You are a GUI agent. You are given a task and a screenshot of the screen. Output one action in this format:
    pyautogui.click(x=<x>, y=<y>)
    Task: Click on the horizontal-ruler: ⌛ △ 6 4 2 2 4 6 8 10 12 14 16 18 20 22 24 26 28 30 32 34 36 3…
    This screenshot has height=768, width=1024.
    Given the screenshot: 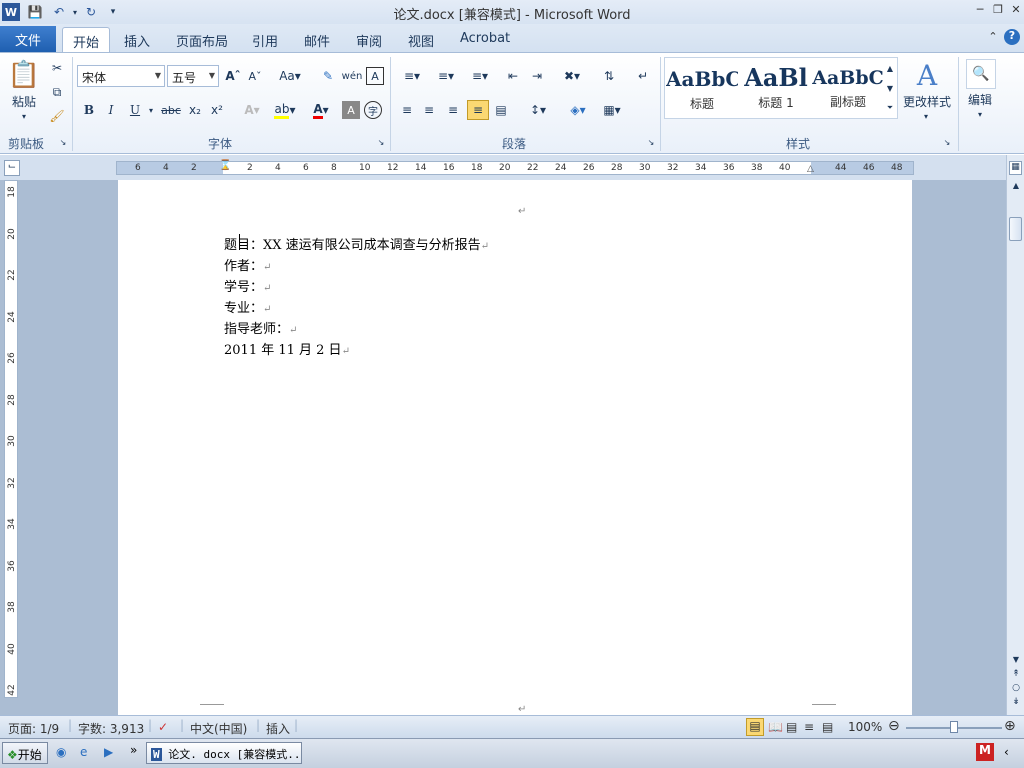 What is the action you would take?
    pyautogui.click(x=515, y=168)
    